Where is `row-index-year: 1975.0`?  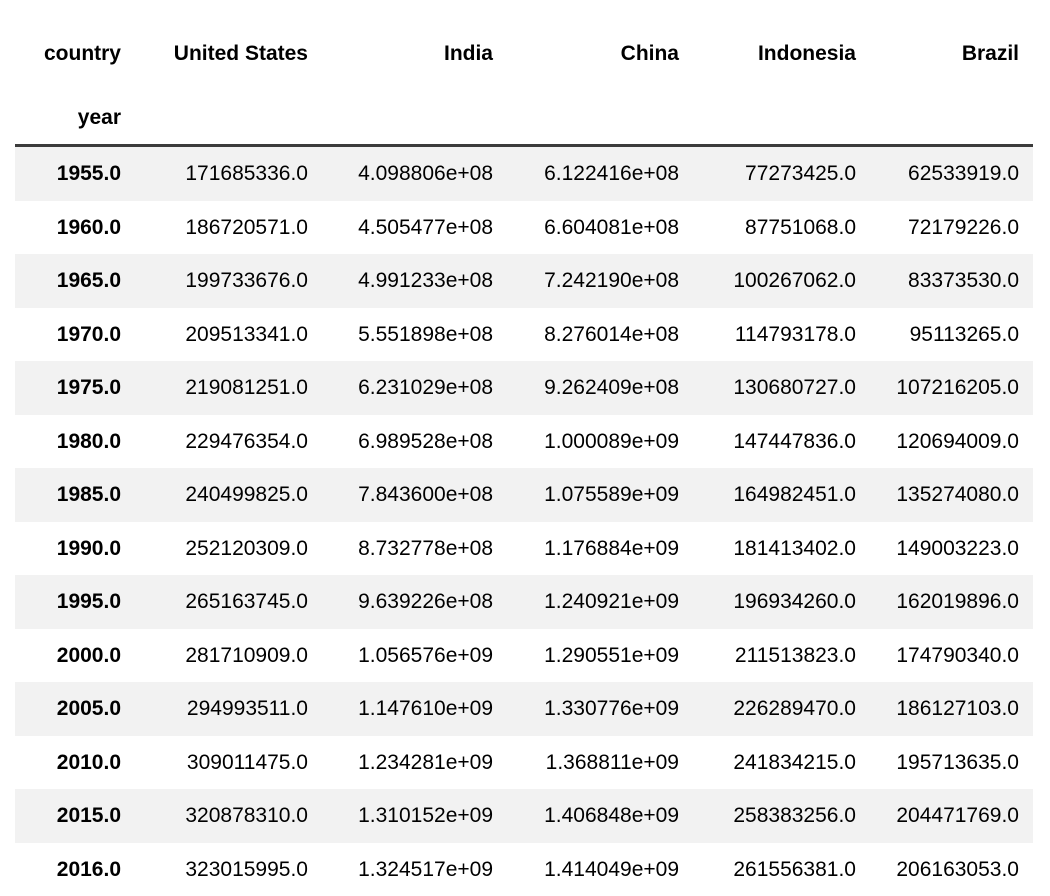 row-index-year: 1975.0 is located at coordinates (75, 388).